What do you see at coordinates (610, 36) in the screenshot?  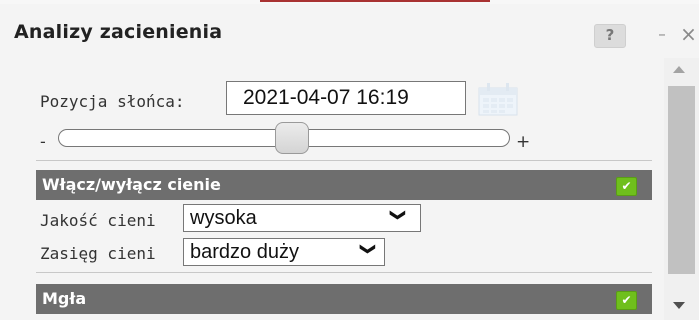 I see `help-button: ?` at bounding box center [610, 36].